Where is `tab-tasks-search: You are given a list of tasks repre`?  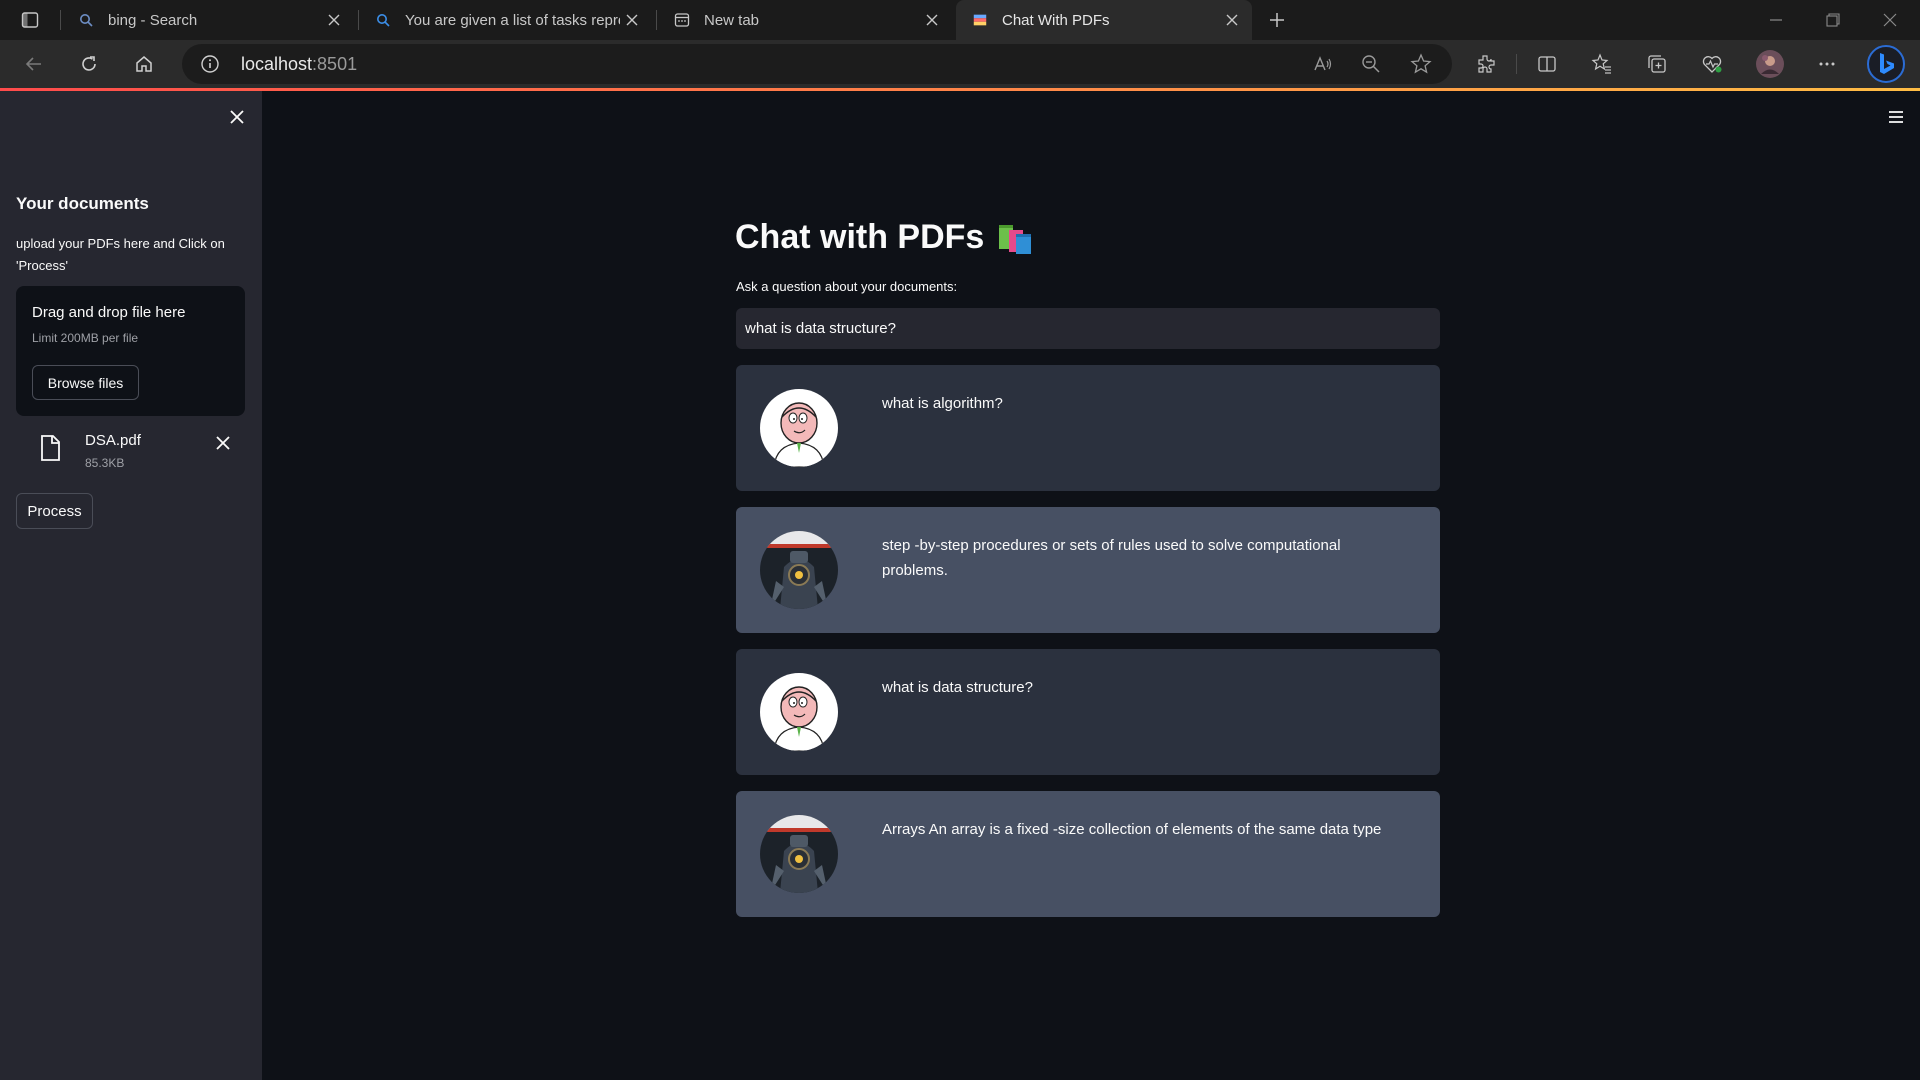
tab-tasks-search: You are given a list of tasks repre is located at coordinates (505, 20).